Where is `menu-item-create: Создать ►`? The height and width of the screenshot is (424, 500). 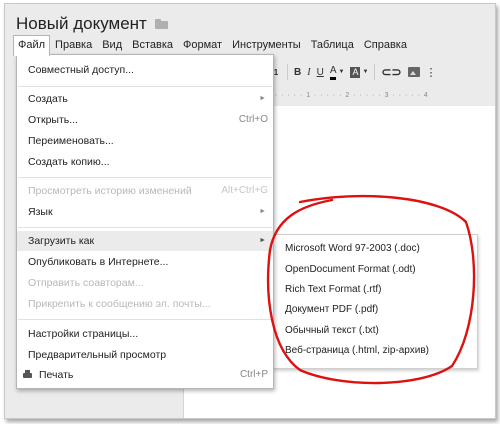
menu-item-create: Создать ► is located at coordinates (145, 99).